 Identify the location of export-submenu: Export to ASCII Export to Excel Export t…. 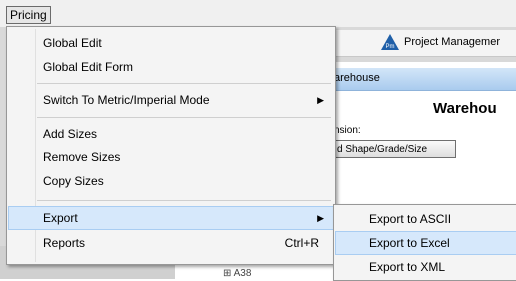
(424, 242).